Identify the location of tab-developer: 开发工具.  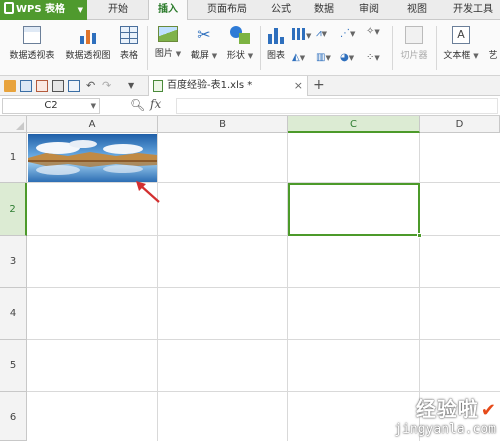
(473, 10).